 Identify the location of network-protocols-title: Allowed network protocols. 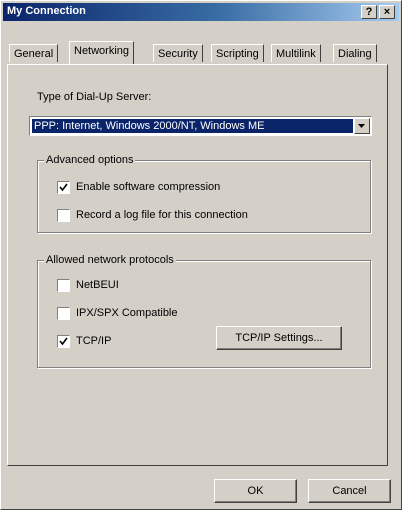
(110, 260).